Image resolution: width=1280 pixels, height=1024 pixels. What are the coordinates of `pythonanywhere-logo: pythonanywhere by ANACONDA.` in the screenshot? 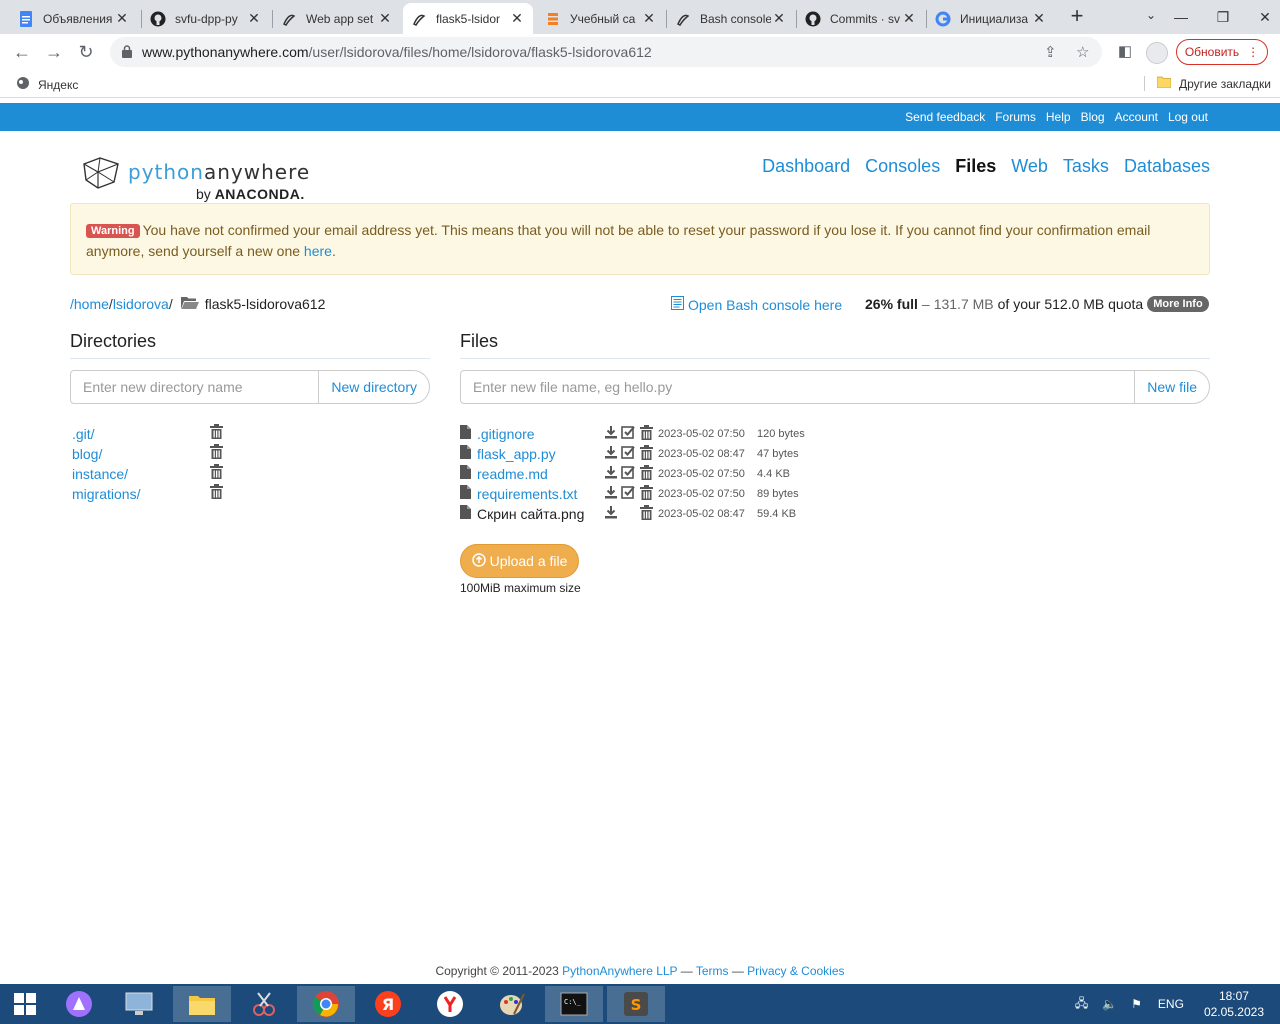 It's located at (200, 179).